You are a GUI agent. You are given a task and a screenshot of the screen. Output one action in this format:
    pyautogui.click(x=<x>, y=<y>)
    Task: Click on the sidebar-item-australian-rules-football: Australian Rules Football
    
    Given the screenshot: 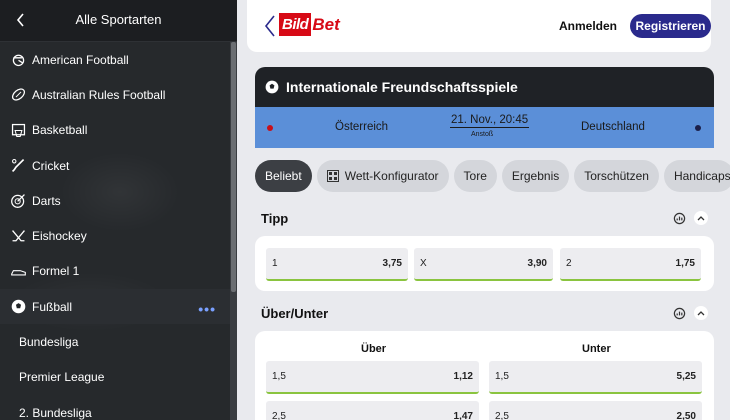 What is the action you would take?
    pyautogui.click(x=115, y=94)
    